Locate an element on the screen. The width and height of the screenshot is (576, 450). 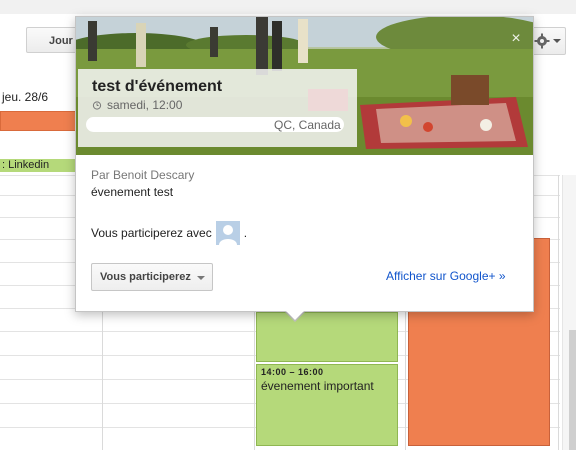
close-icon: × is located at coordinates (516, 39).